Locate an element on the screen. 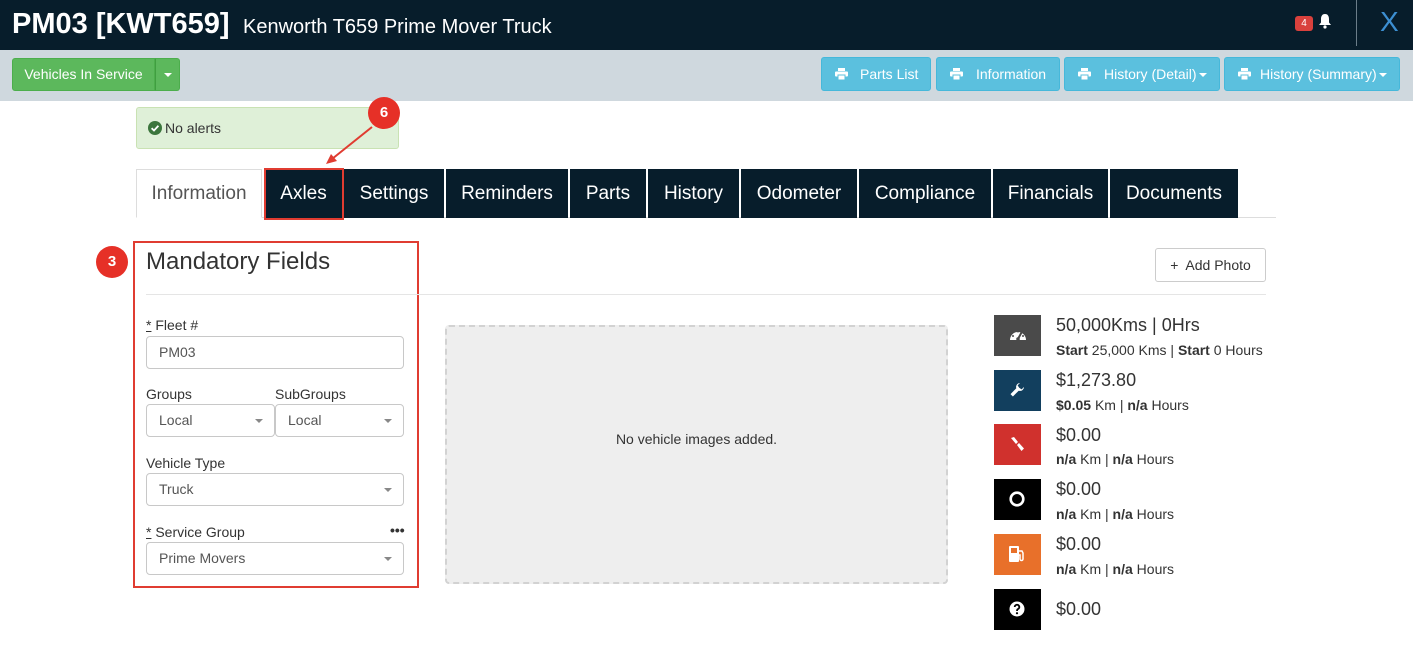 This screenshot has width=1413, height=645. question-icon is located at coordinates (1017, 609).